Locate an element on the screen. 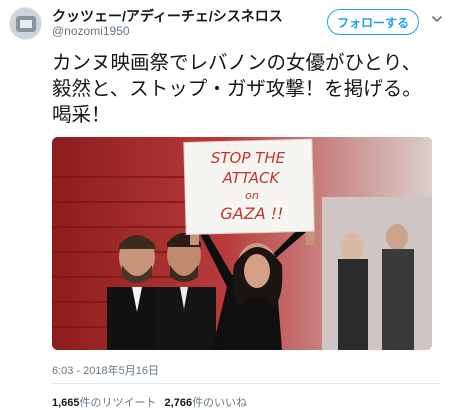 Image resolution: width=450 pixels, height=410 pixels. sign-line-3: on is located at coordinates (252, 195).